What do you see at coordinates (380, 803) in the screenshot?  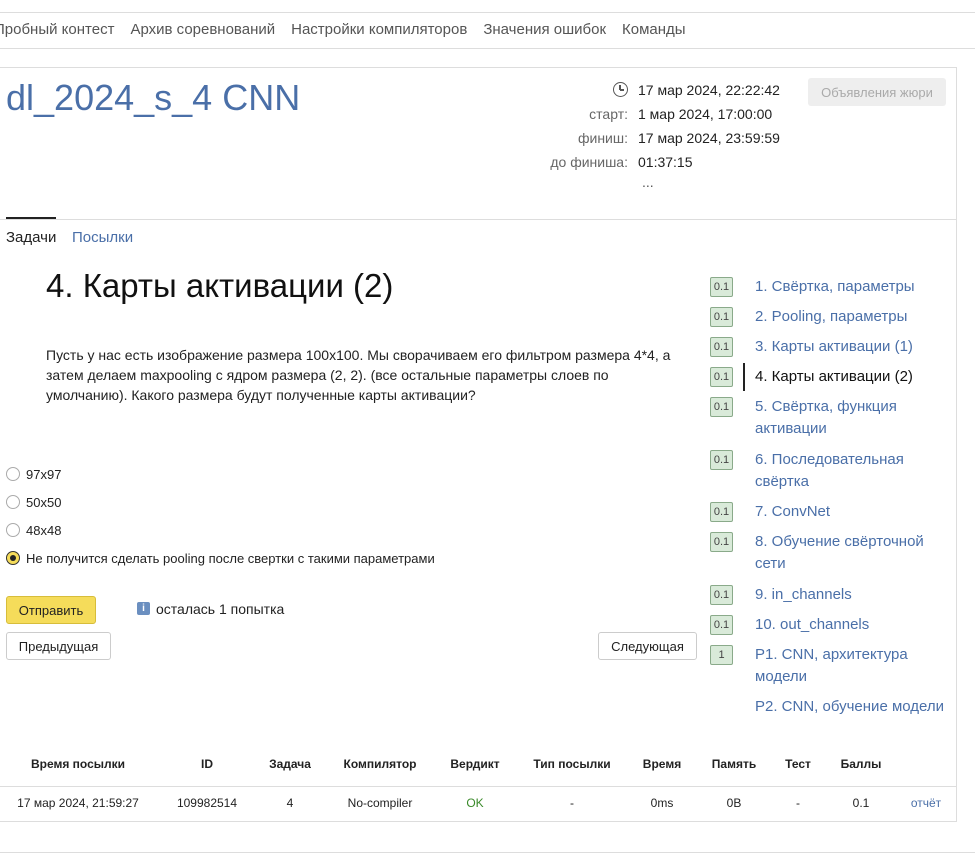 I see `cell-compiler: No-compiler` at bounding box center [380, 803].